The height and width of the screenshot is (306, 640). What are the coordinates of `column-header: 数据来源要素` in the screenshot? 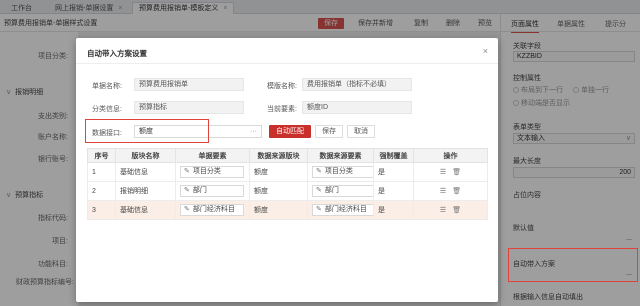 It's located at (340, 155).